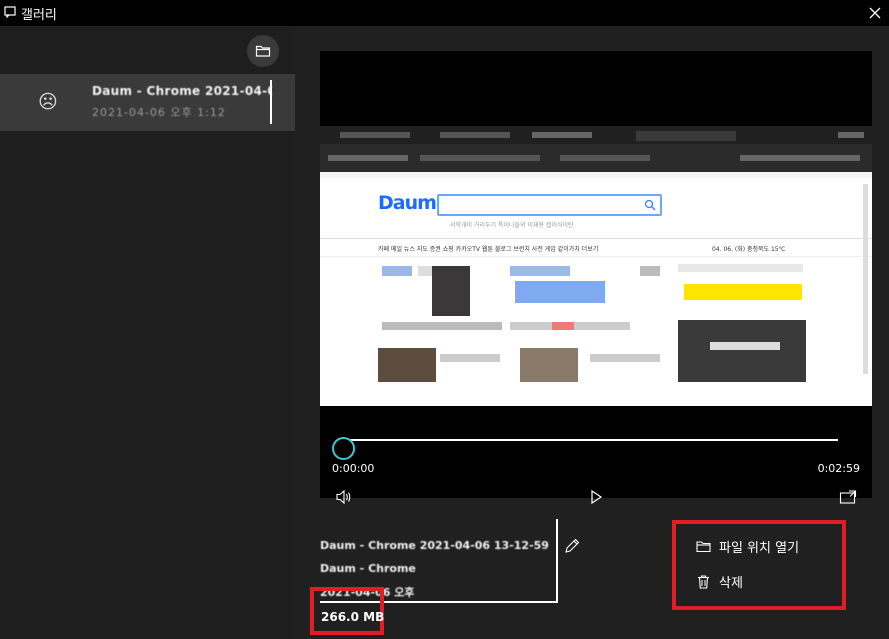 The image size is (889, 639). What do you see at coordinates (596, 135) in the screenshot?
I see `browser-tab-bar` at bounding box center [596, 135].